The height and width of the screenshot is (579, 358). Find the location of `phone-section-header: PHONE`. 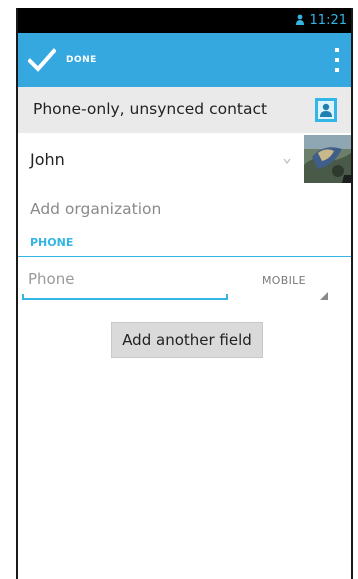

phone-section-header: PHONE is located at coordinates (184, 244).